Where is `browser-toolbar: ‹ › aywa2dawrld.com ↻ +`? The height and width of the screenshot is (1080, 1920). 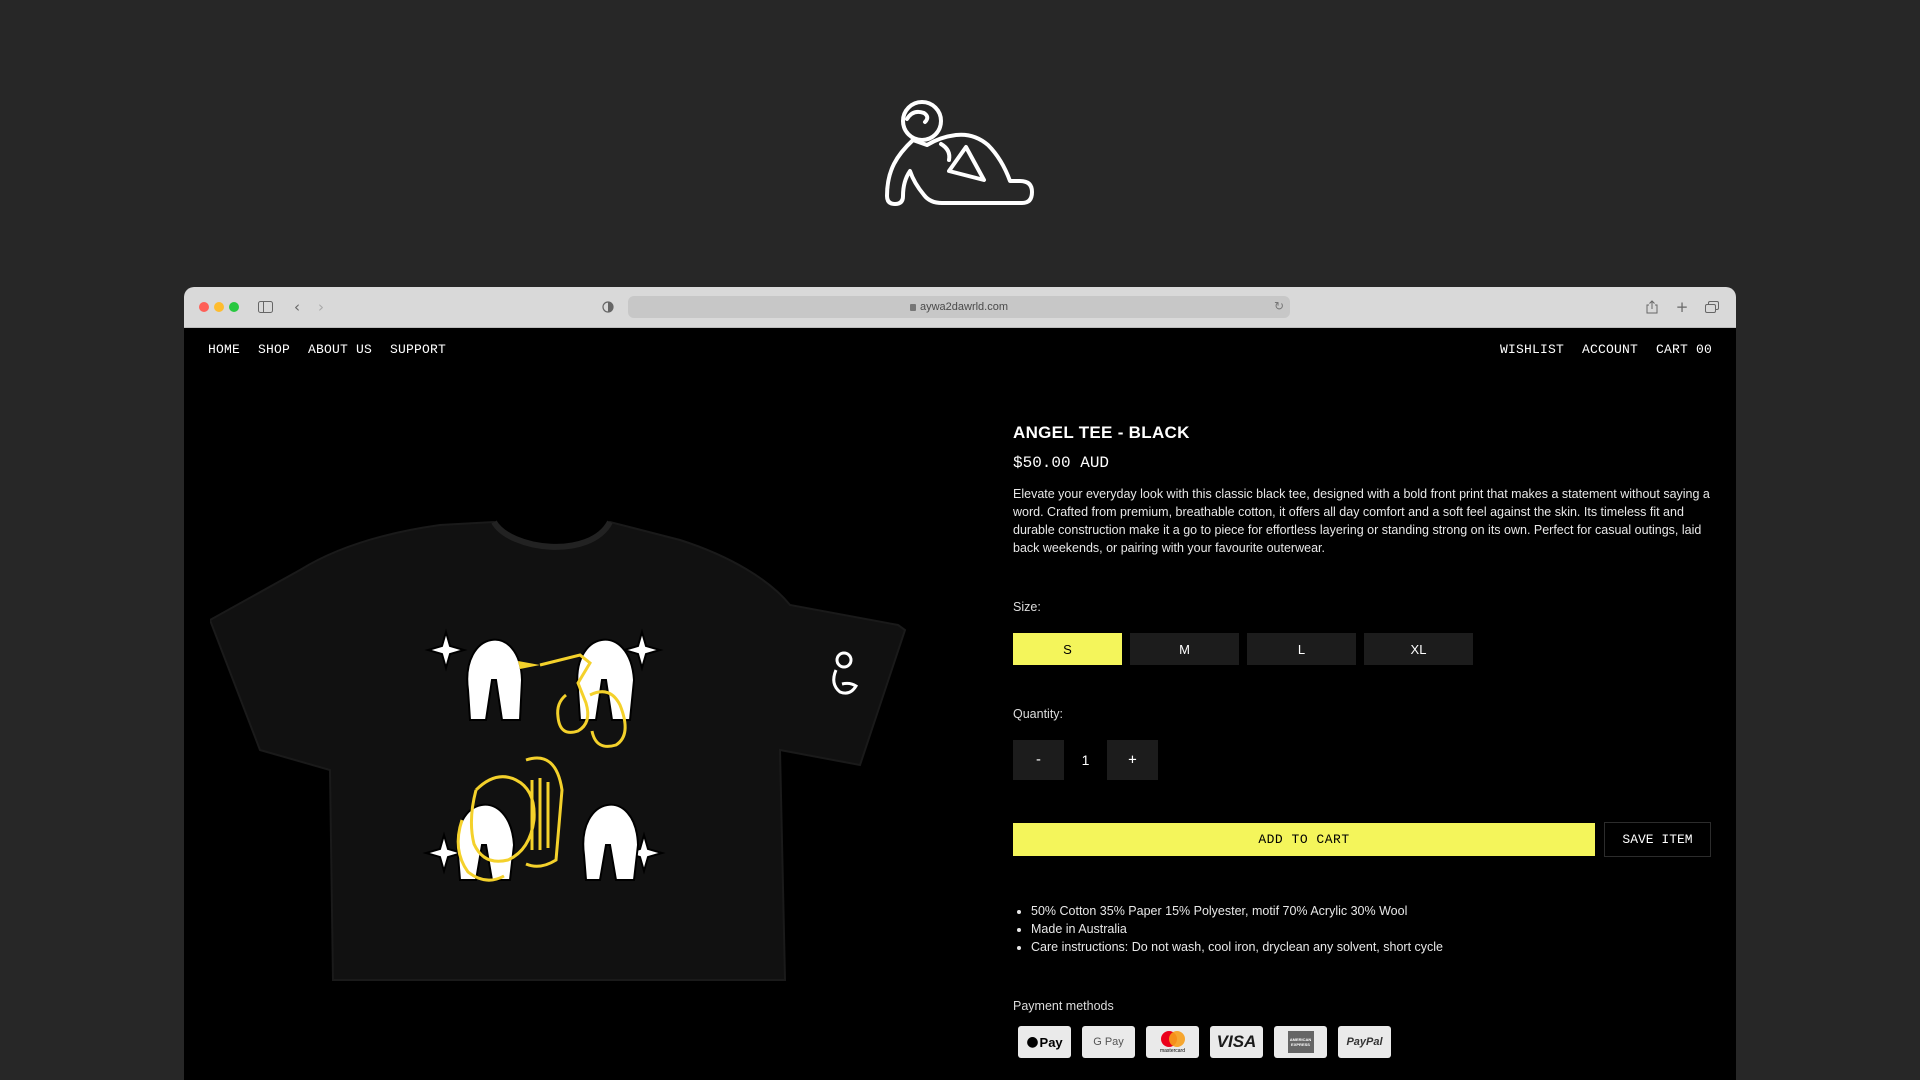 browser-toolbar: ‹ › aywa2dawrld.com ↻ + is located at coordinates (960, 307).